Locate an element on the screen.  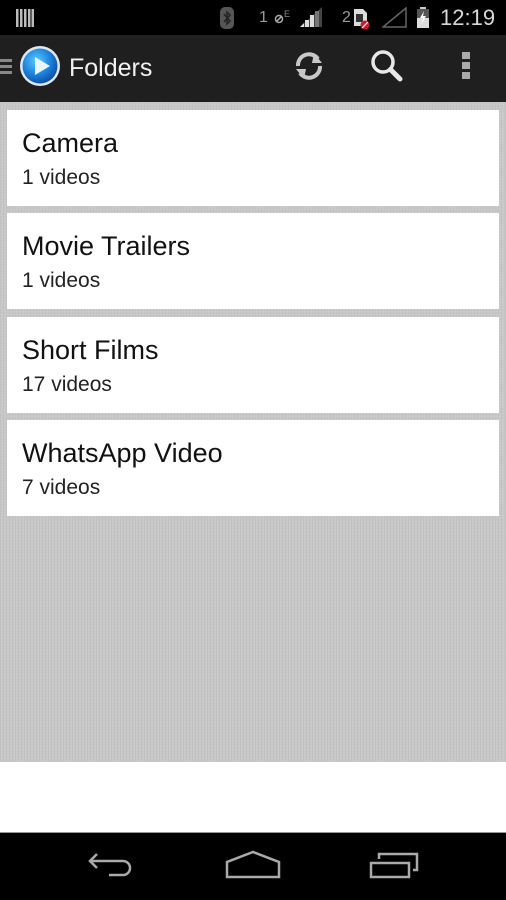
search-button is located at coordinates (387, 68).